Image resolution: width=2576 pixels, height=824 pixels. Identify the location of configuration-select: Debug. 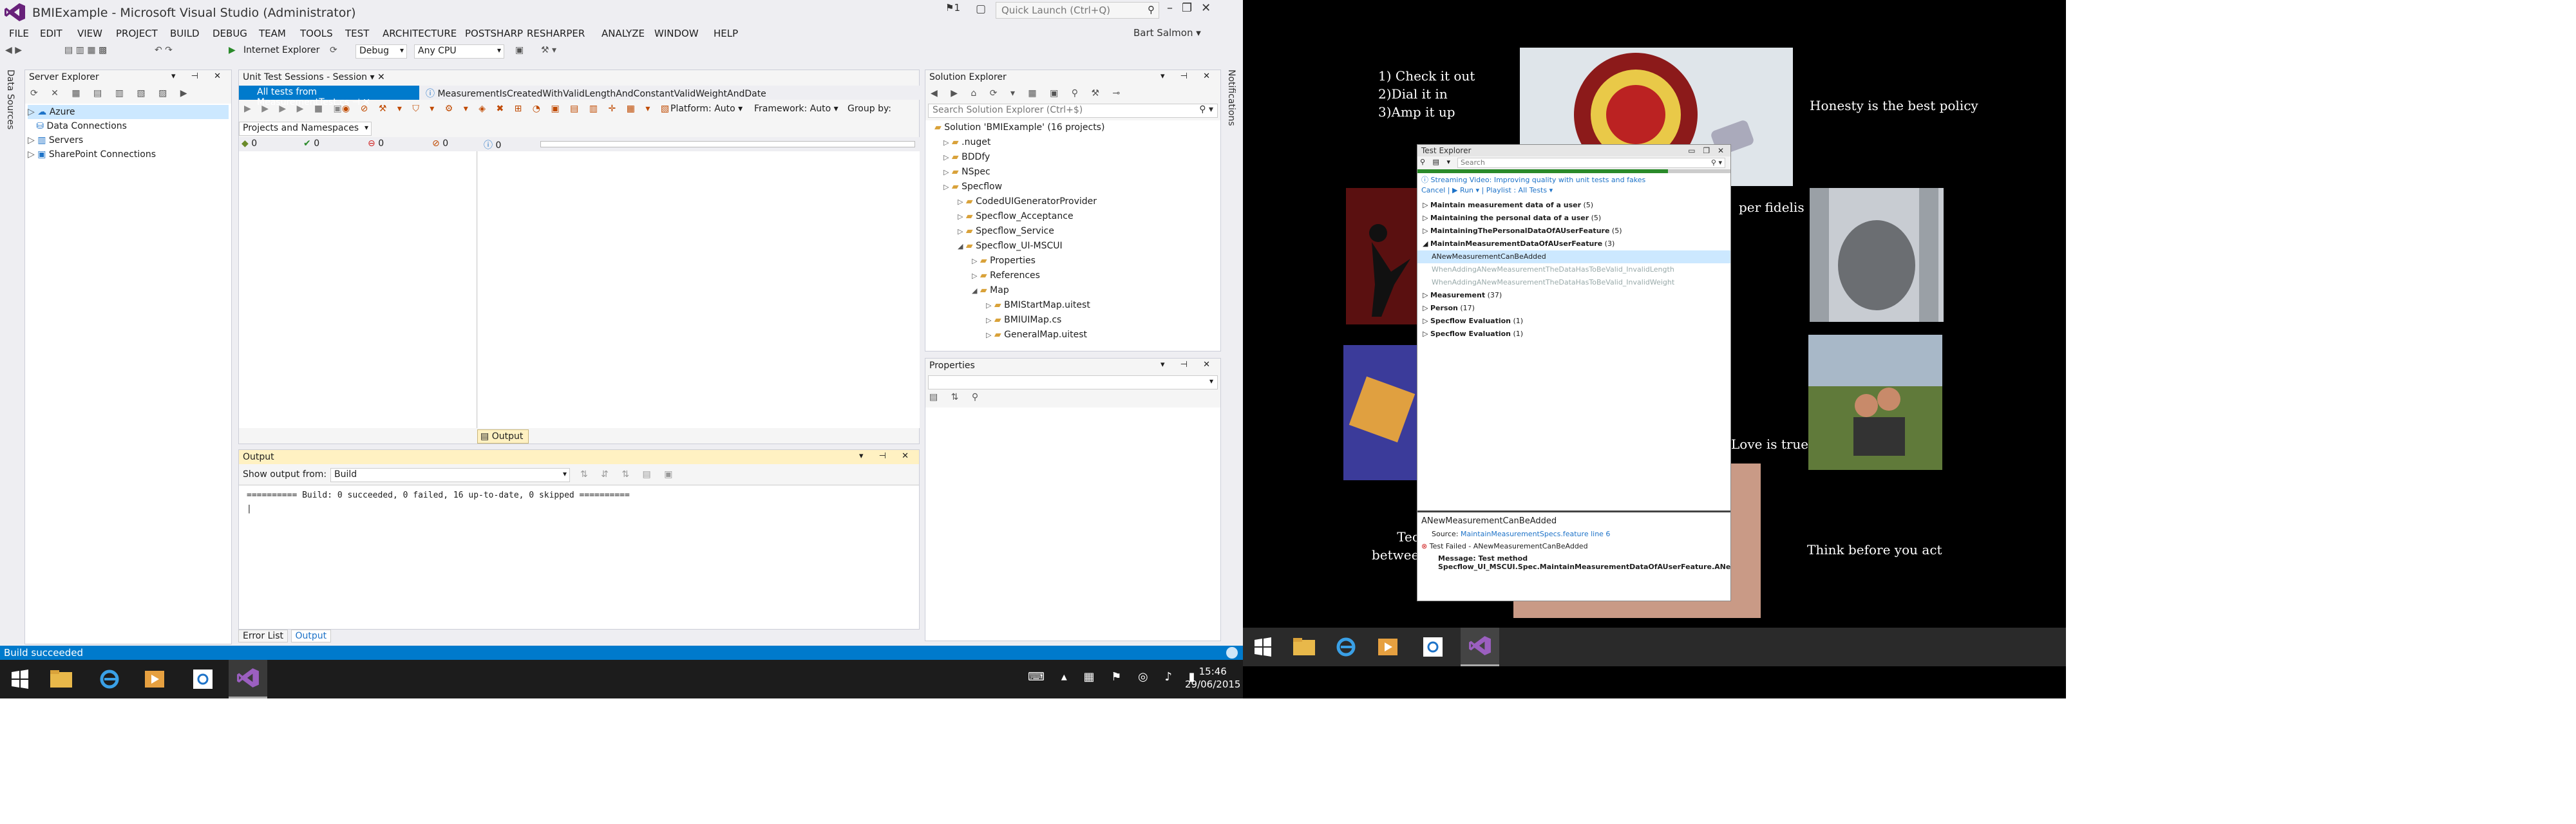
(381, 51).